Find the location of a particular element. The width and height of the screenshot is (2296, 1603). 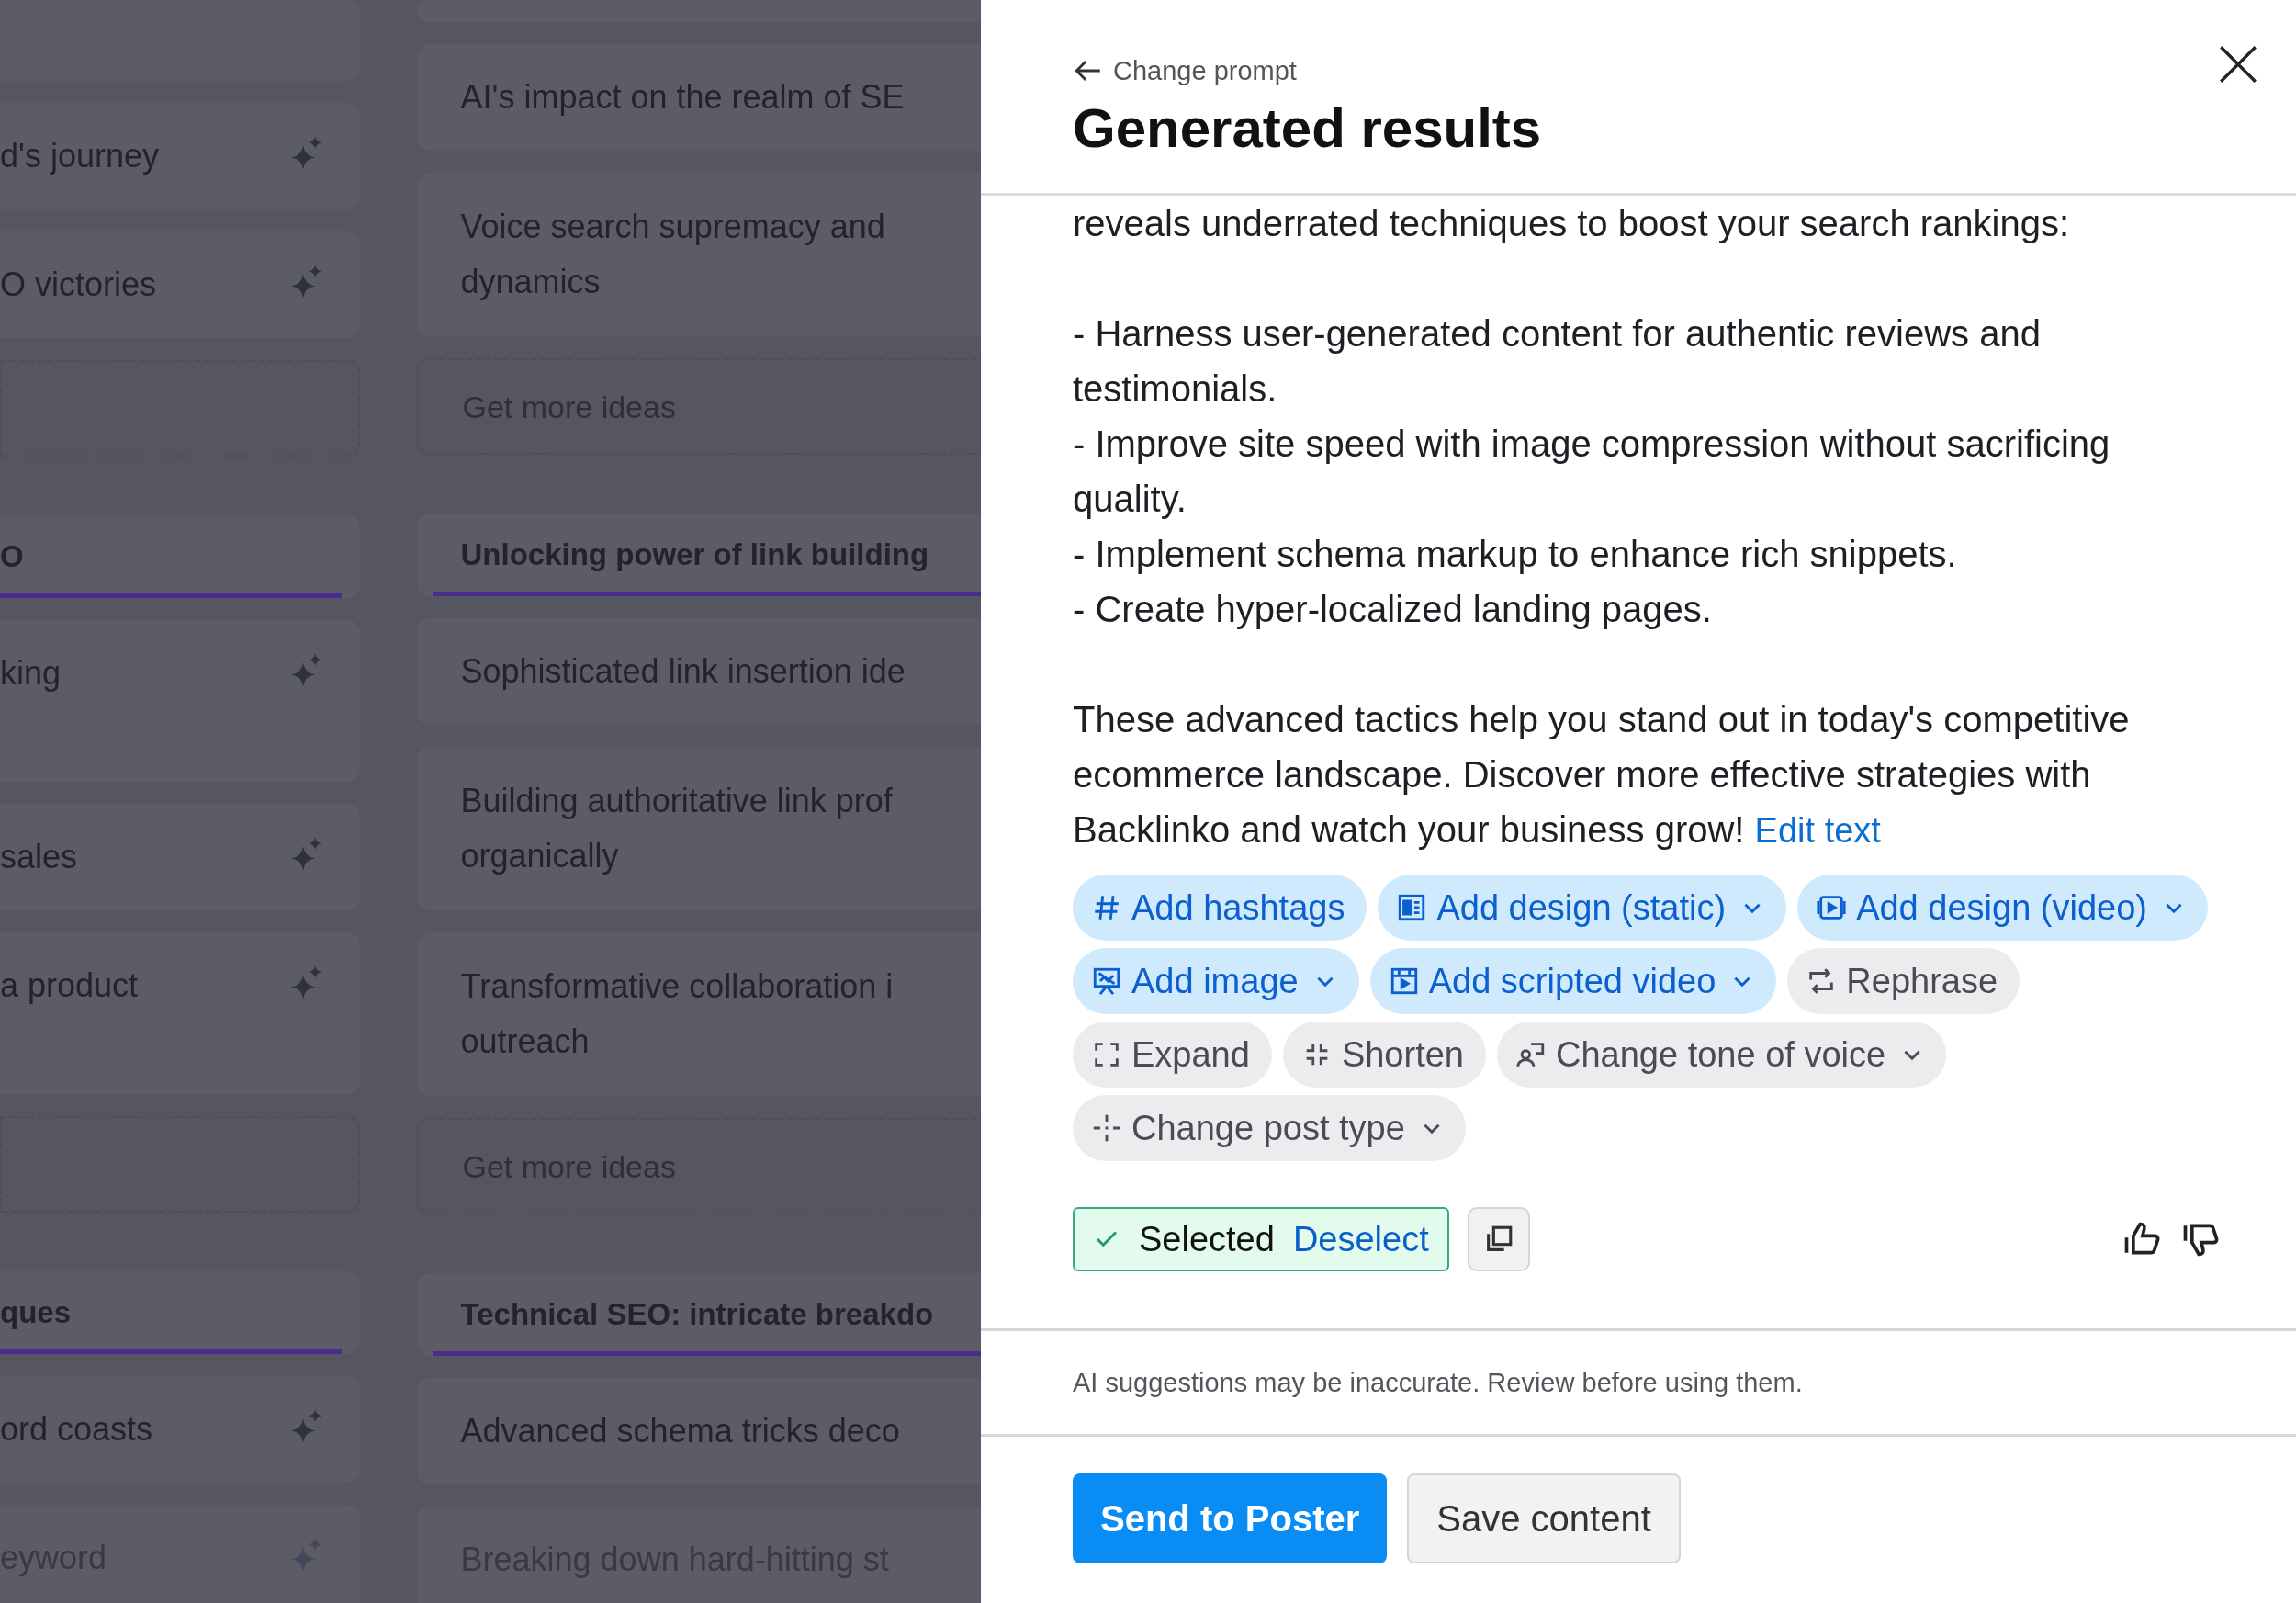

copy-button is located at coordinates (1499, 1239).